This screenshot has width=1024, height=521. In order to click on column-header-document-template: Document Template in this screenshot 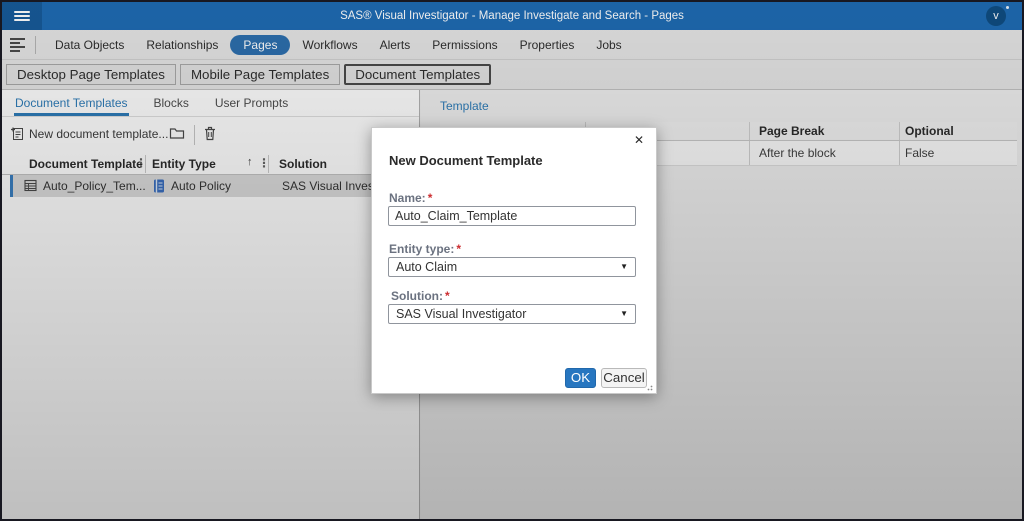, I will do `click(86, 164)`.